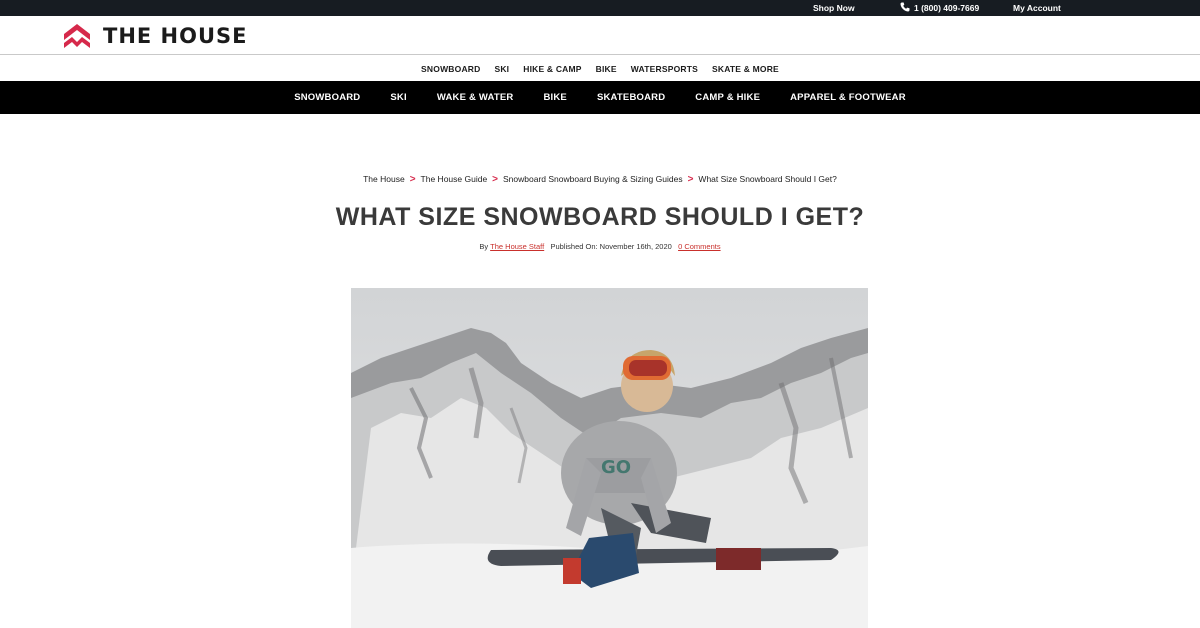 This screenshot has width=1200, height=628. Describe the element at coordinates (1037, 8) in the screenshot. I see `my-account-link: My Account` at that location.